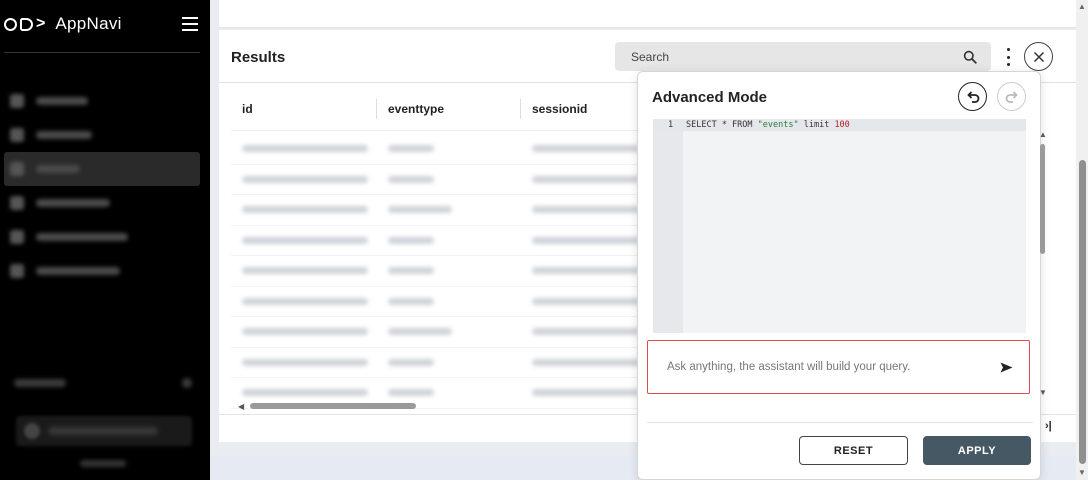  I want to click on close-icon, so click(1038, 56).